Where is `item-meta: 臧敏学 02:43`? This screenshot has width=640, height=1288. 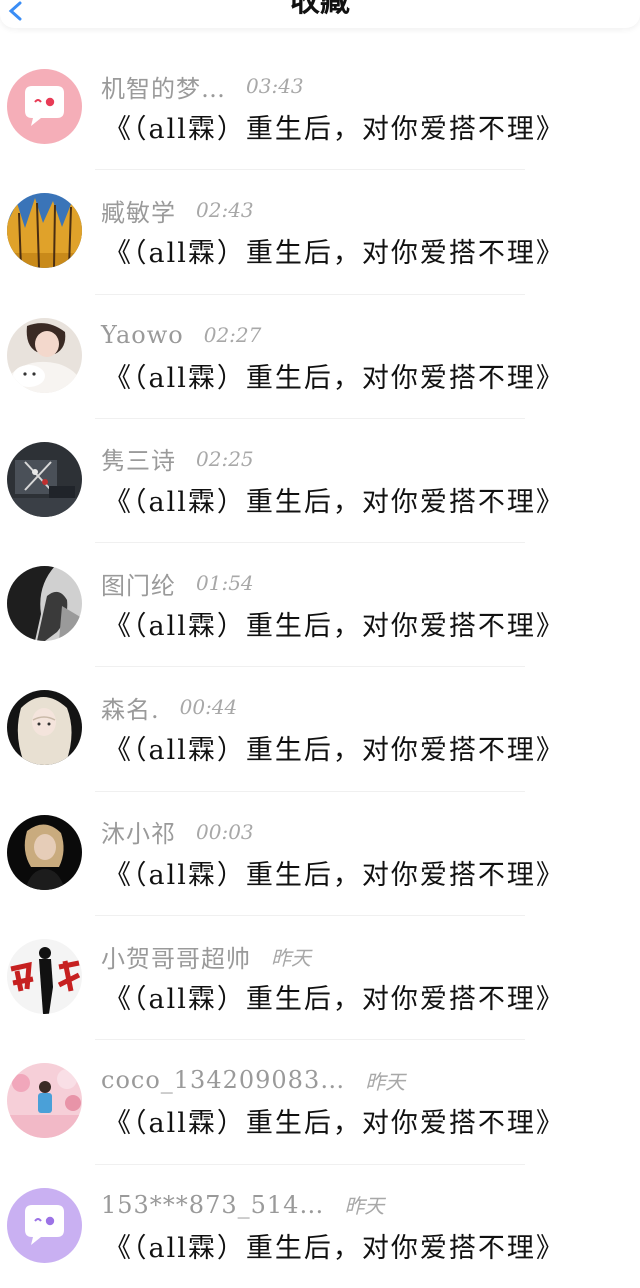 item-meta: 臧敏学 02:43 is located at coordinates (177, 210).